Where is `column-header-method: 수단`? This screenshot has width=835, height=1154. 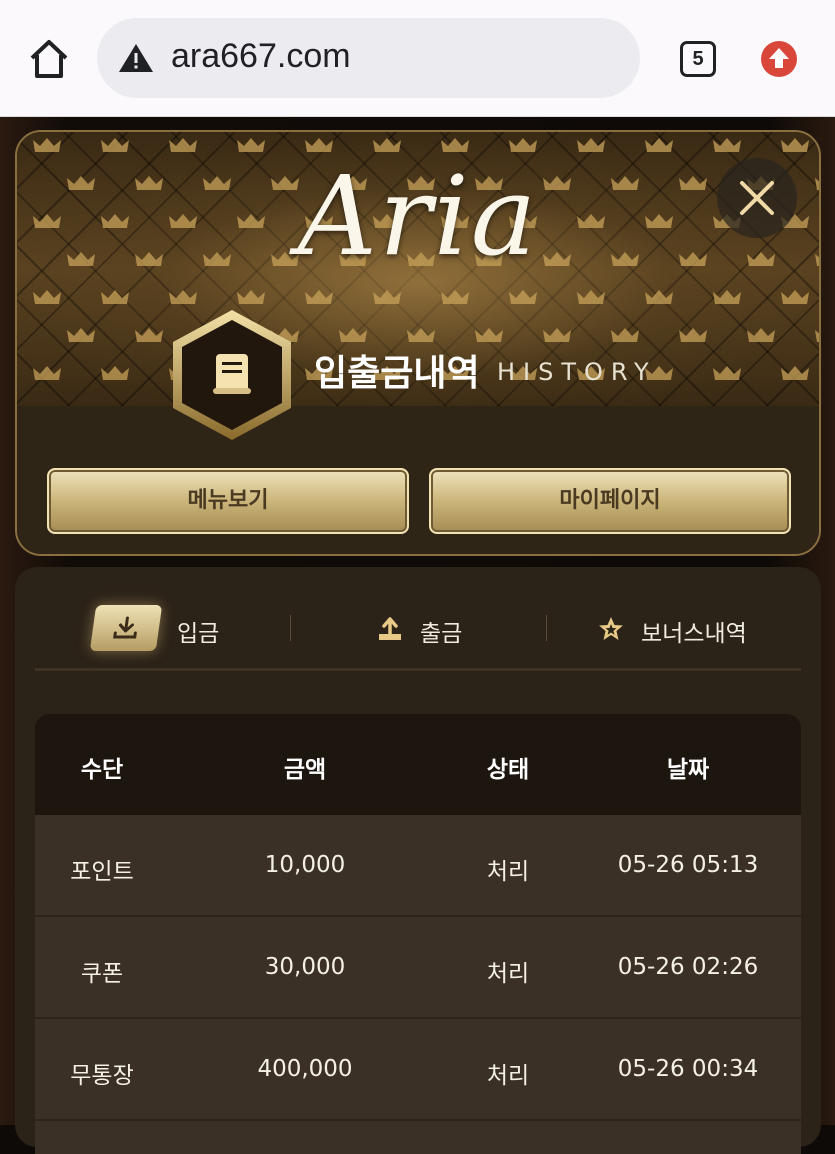 column-header-method: 수단 is located at coordinates (102, 770).